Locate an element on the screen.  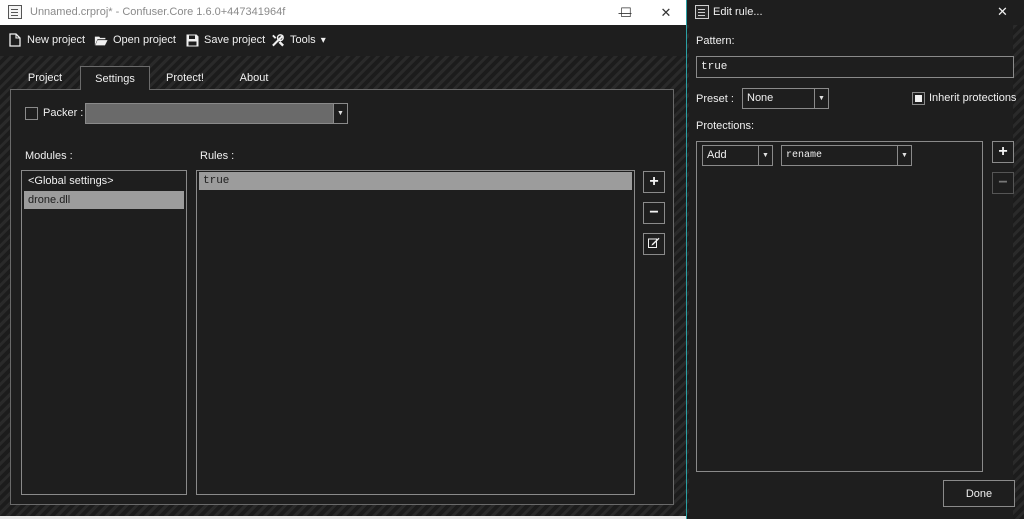
tab-about: About is located at coordinates (254, 78).